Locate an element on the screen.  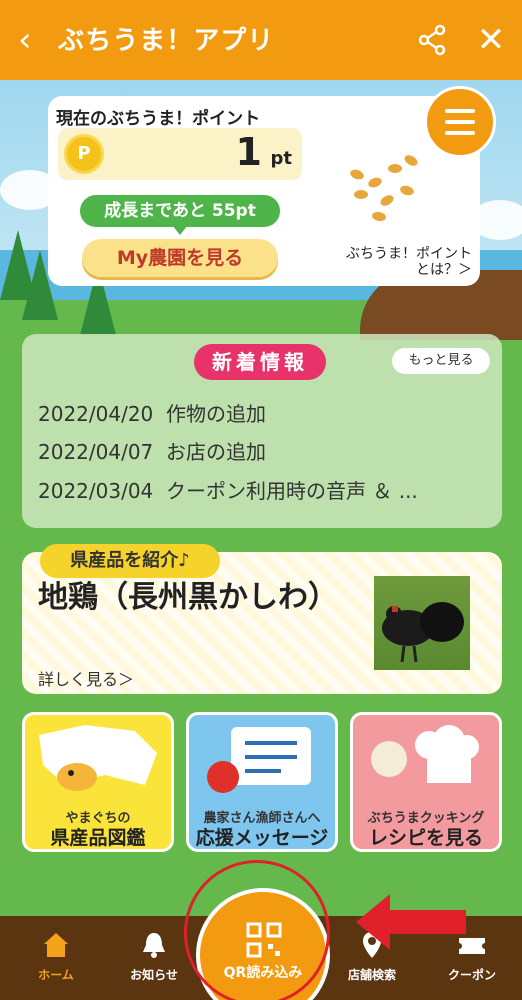
share-icon is located at coordinates (432, 40).